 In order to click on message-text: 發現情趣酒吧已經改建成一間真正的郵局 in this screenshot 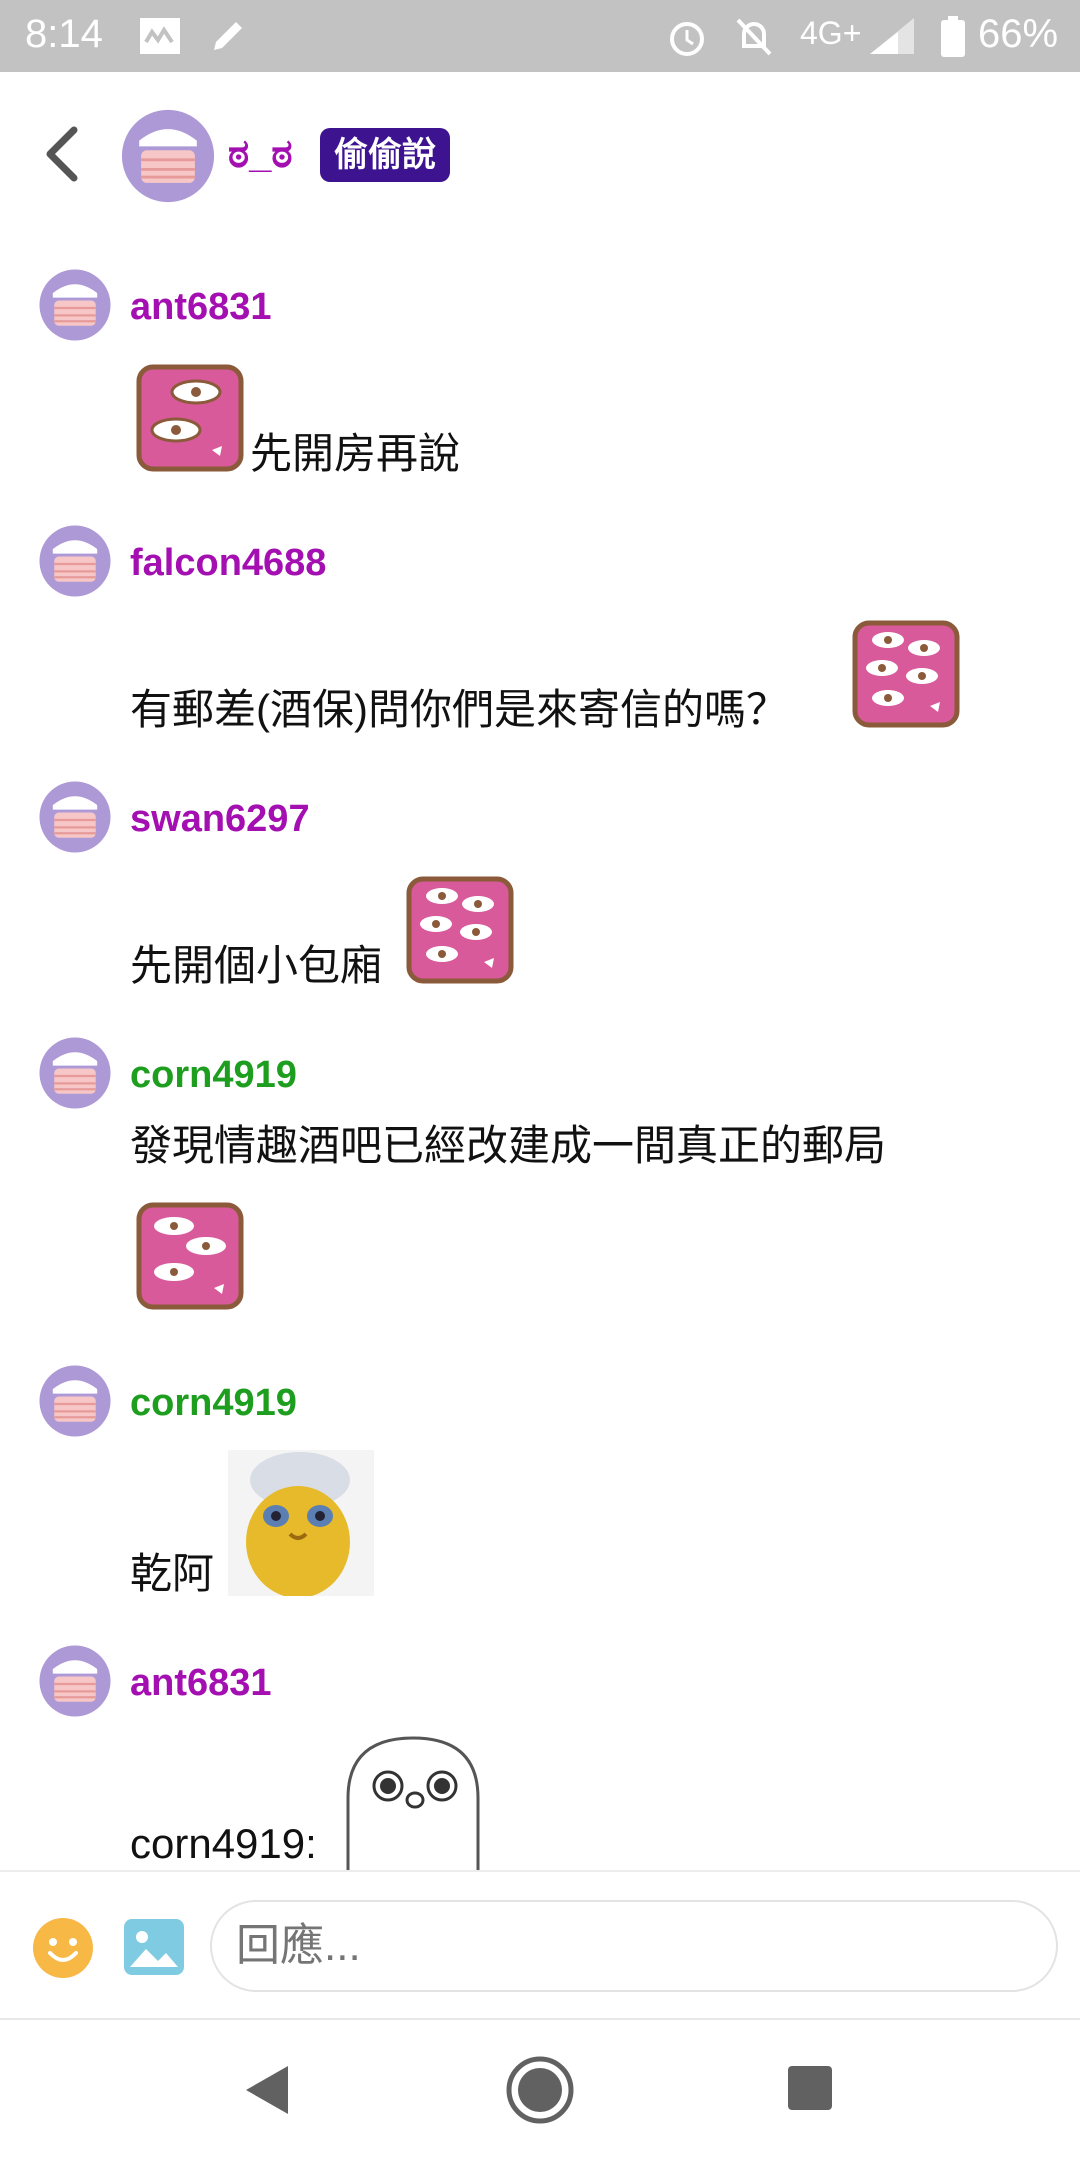, I will do `click(508, 1145)`.